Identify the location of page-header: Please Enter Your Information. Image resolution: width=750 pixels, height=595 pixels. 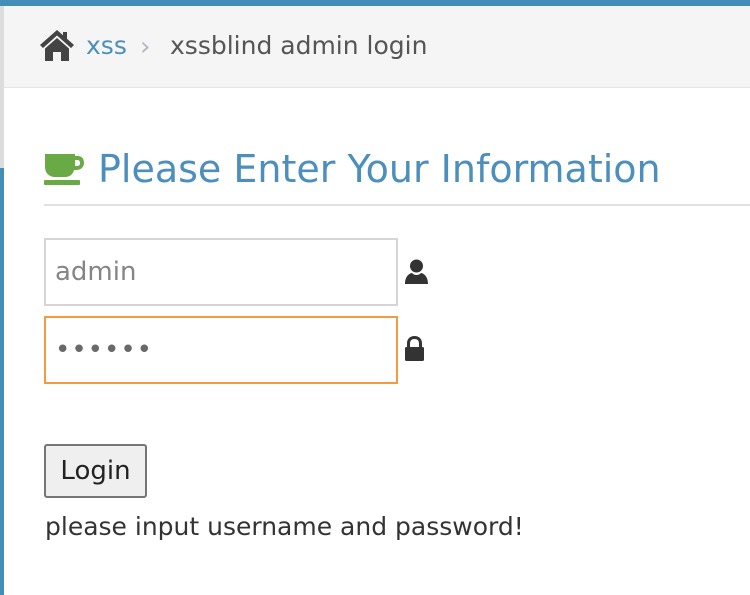
(397, 172).